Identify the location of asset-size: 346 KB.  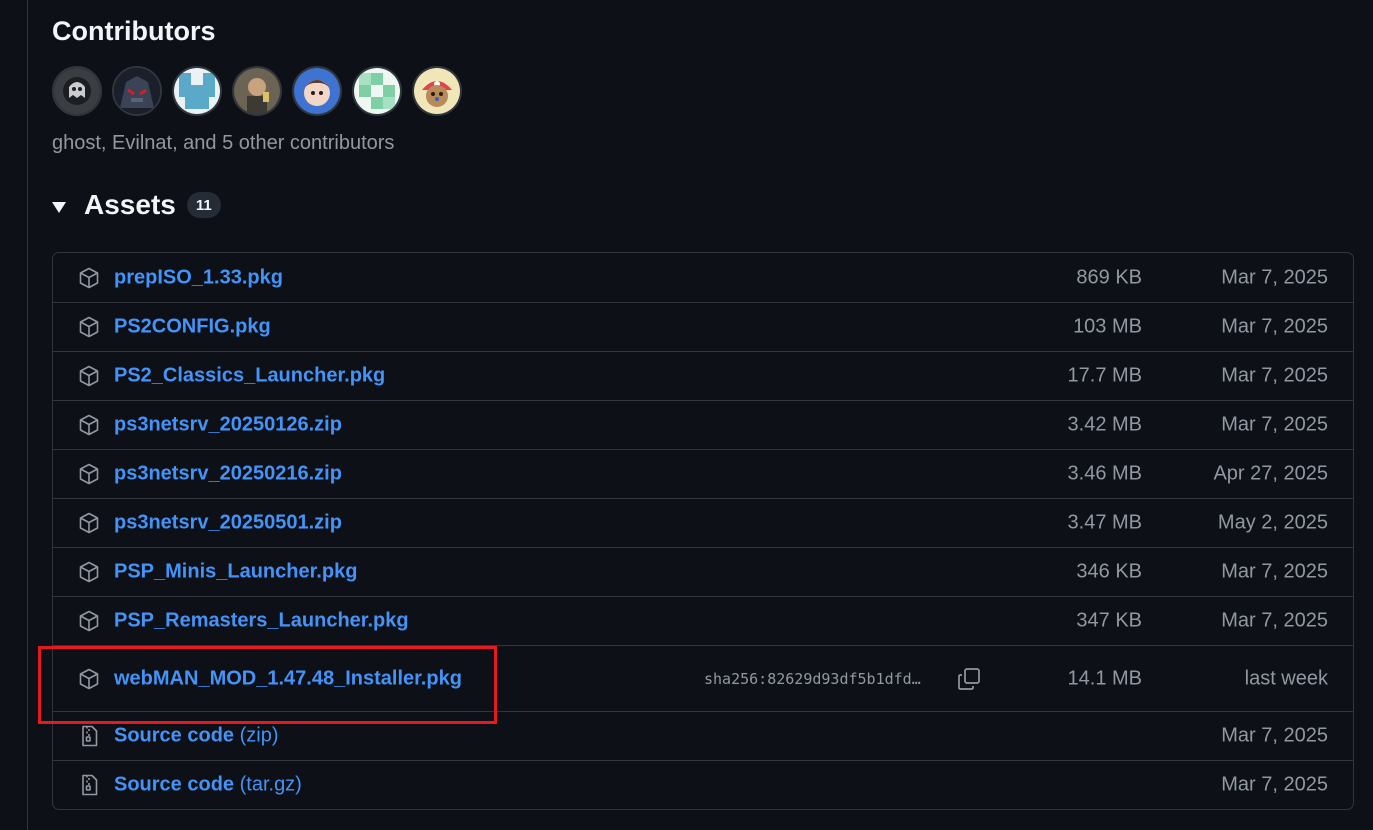
(1109, 571).